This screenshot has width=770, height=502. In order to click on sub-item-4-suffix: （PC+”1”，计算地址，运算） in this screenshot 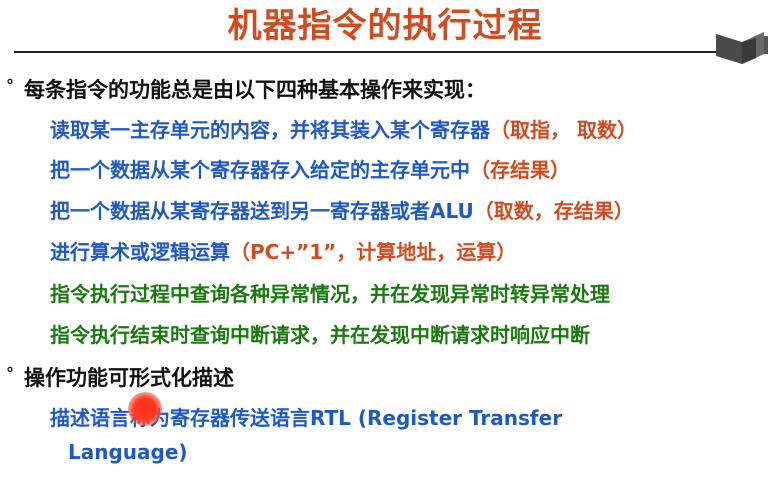, I will do `click(373, 252)`.